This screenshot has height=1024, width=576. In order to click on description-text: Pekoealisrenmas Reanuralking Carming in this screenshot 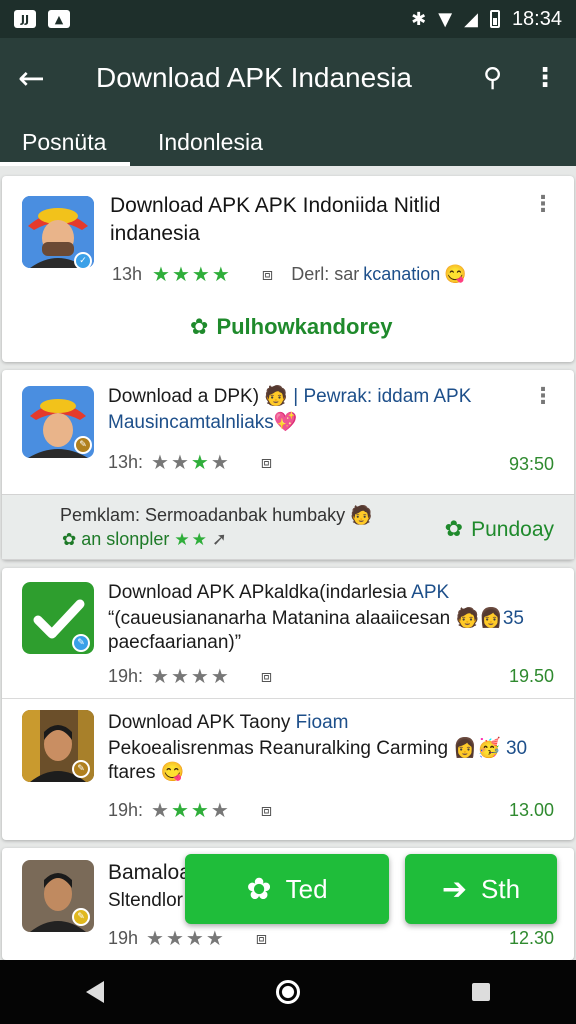, I will do `click(278, 748)`.